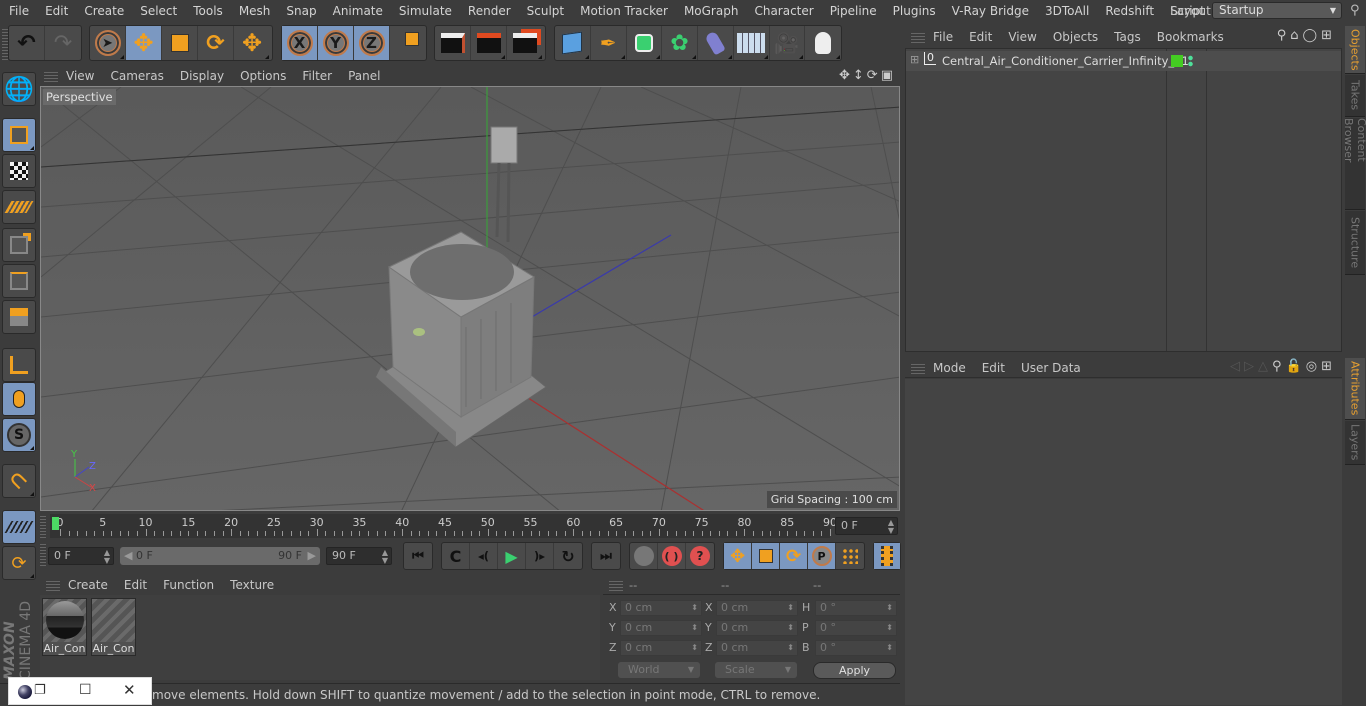 Image resolution: width=1366 pixels, height=706 pixels. What do you see at coordinates (783, 11) in the screenshot?
I see `menu-character: Character` at bounding box center [783, 11].